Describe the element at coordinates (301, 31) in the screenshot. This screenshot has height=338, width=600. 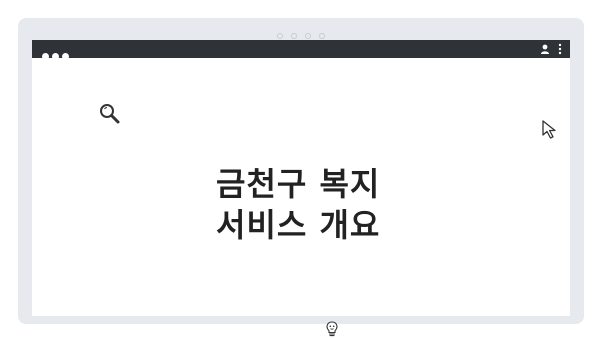
I see `top-indicator-dots` at that location.